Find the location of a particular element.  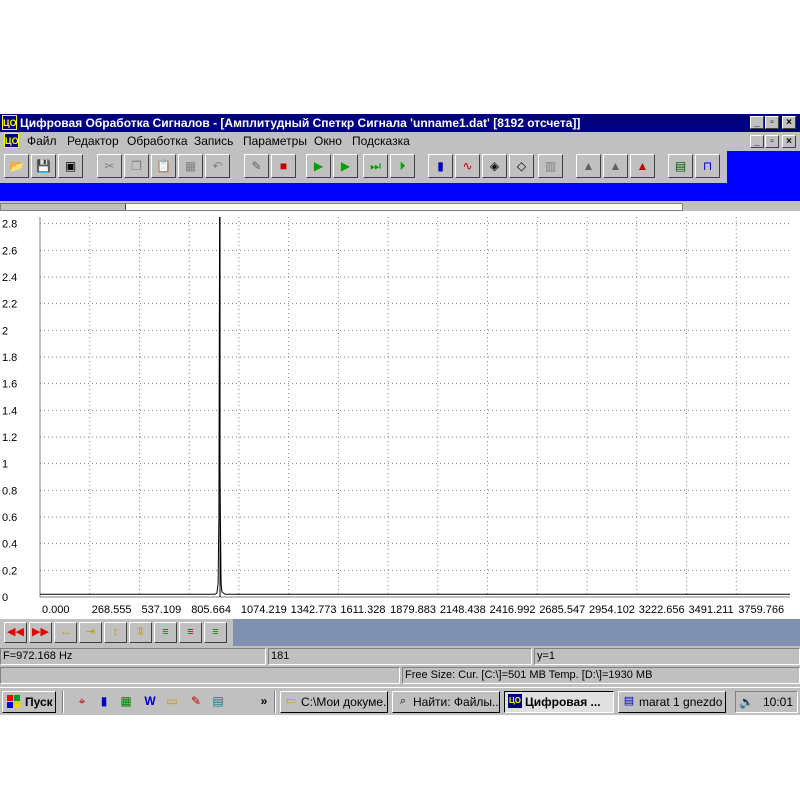

quicklaunch-paint-icon: ✎ is located at coordinates (196, 701).